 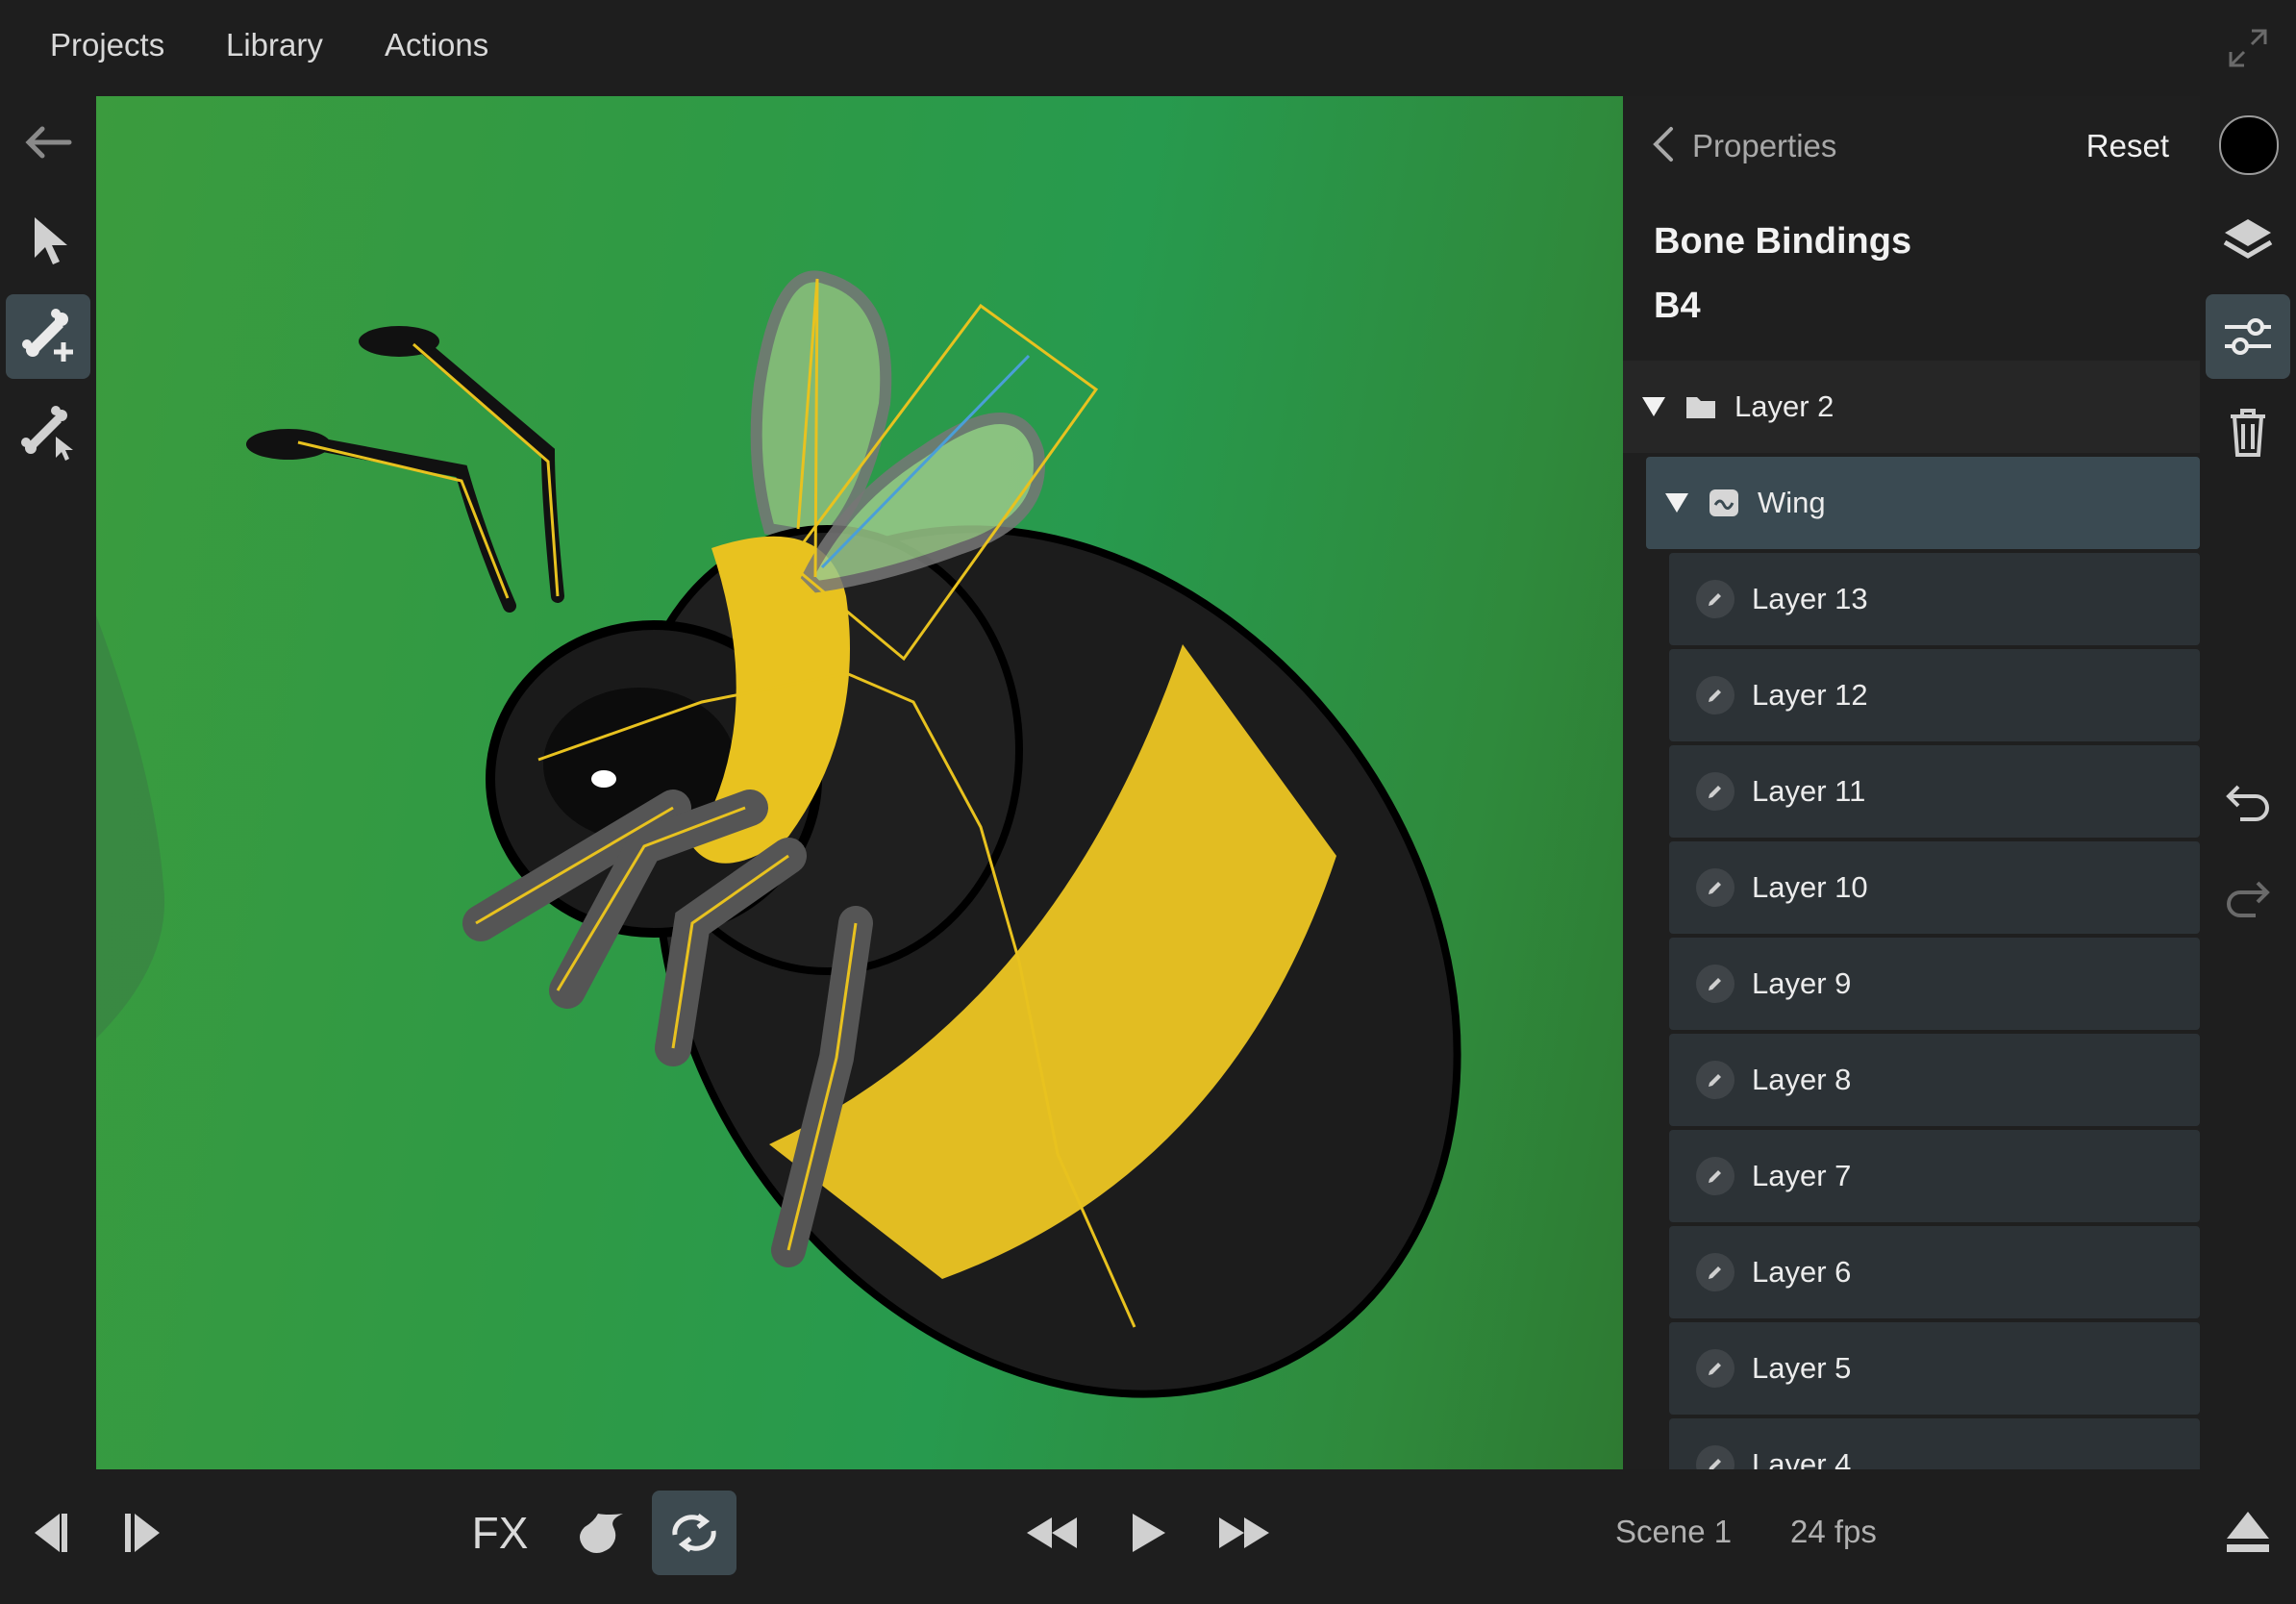 What do you see at coordinates (1934, 1176) in the screenshot?
I see `layer-row: Layer 7` at bounding box center [1934, 1176].